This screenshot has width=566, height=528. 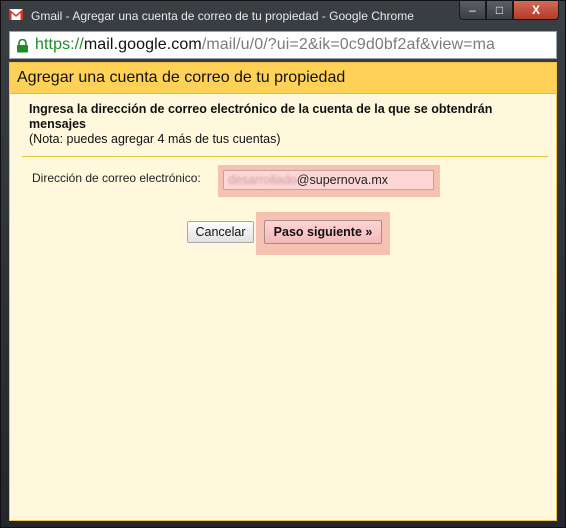 What do you see at coordinates (22, 45) in the screenshot?
I see `lock-icon` at bounding box center [22, 45].